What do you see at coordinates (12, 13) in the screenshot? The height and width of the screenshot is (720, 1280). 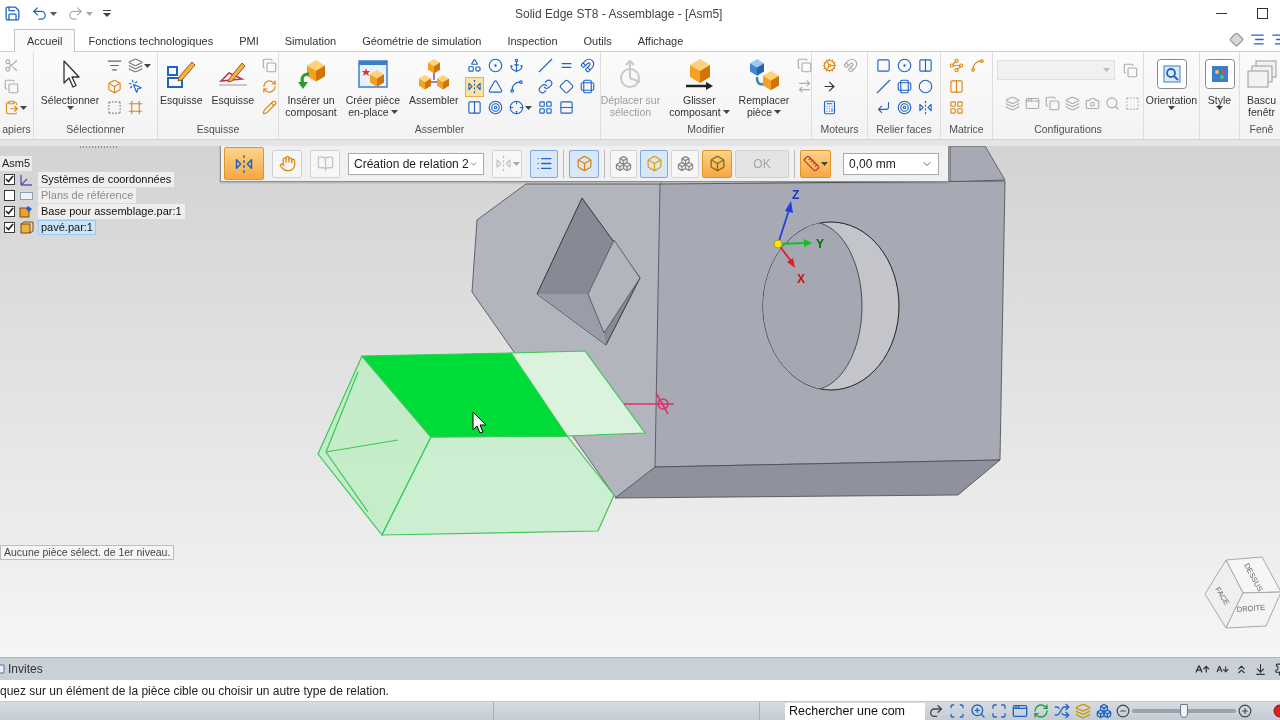 I see `quick-access-button` at bounding box center [12, 13].